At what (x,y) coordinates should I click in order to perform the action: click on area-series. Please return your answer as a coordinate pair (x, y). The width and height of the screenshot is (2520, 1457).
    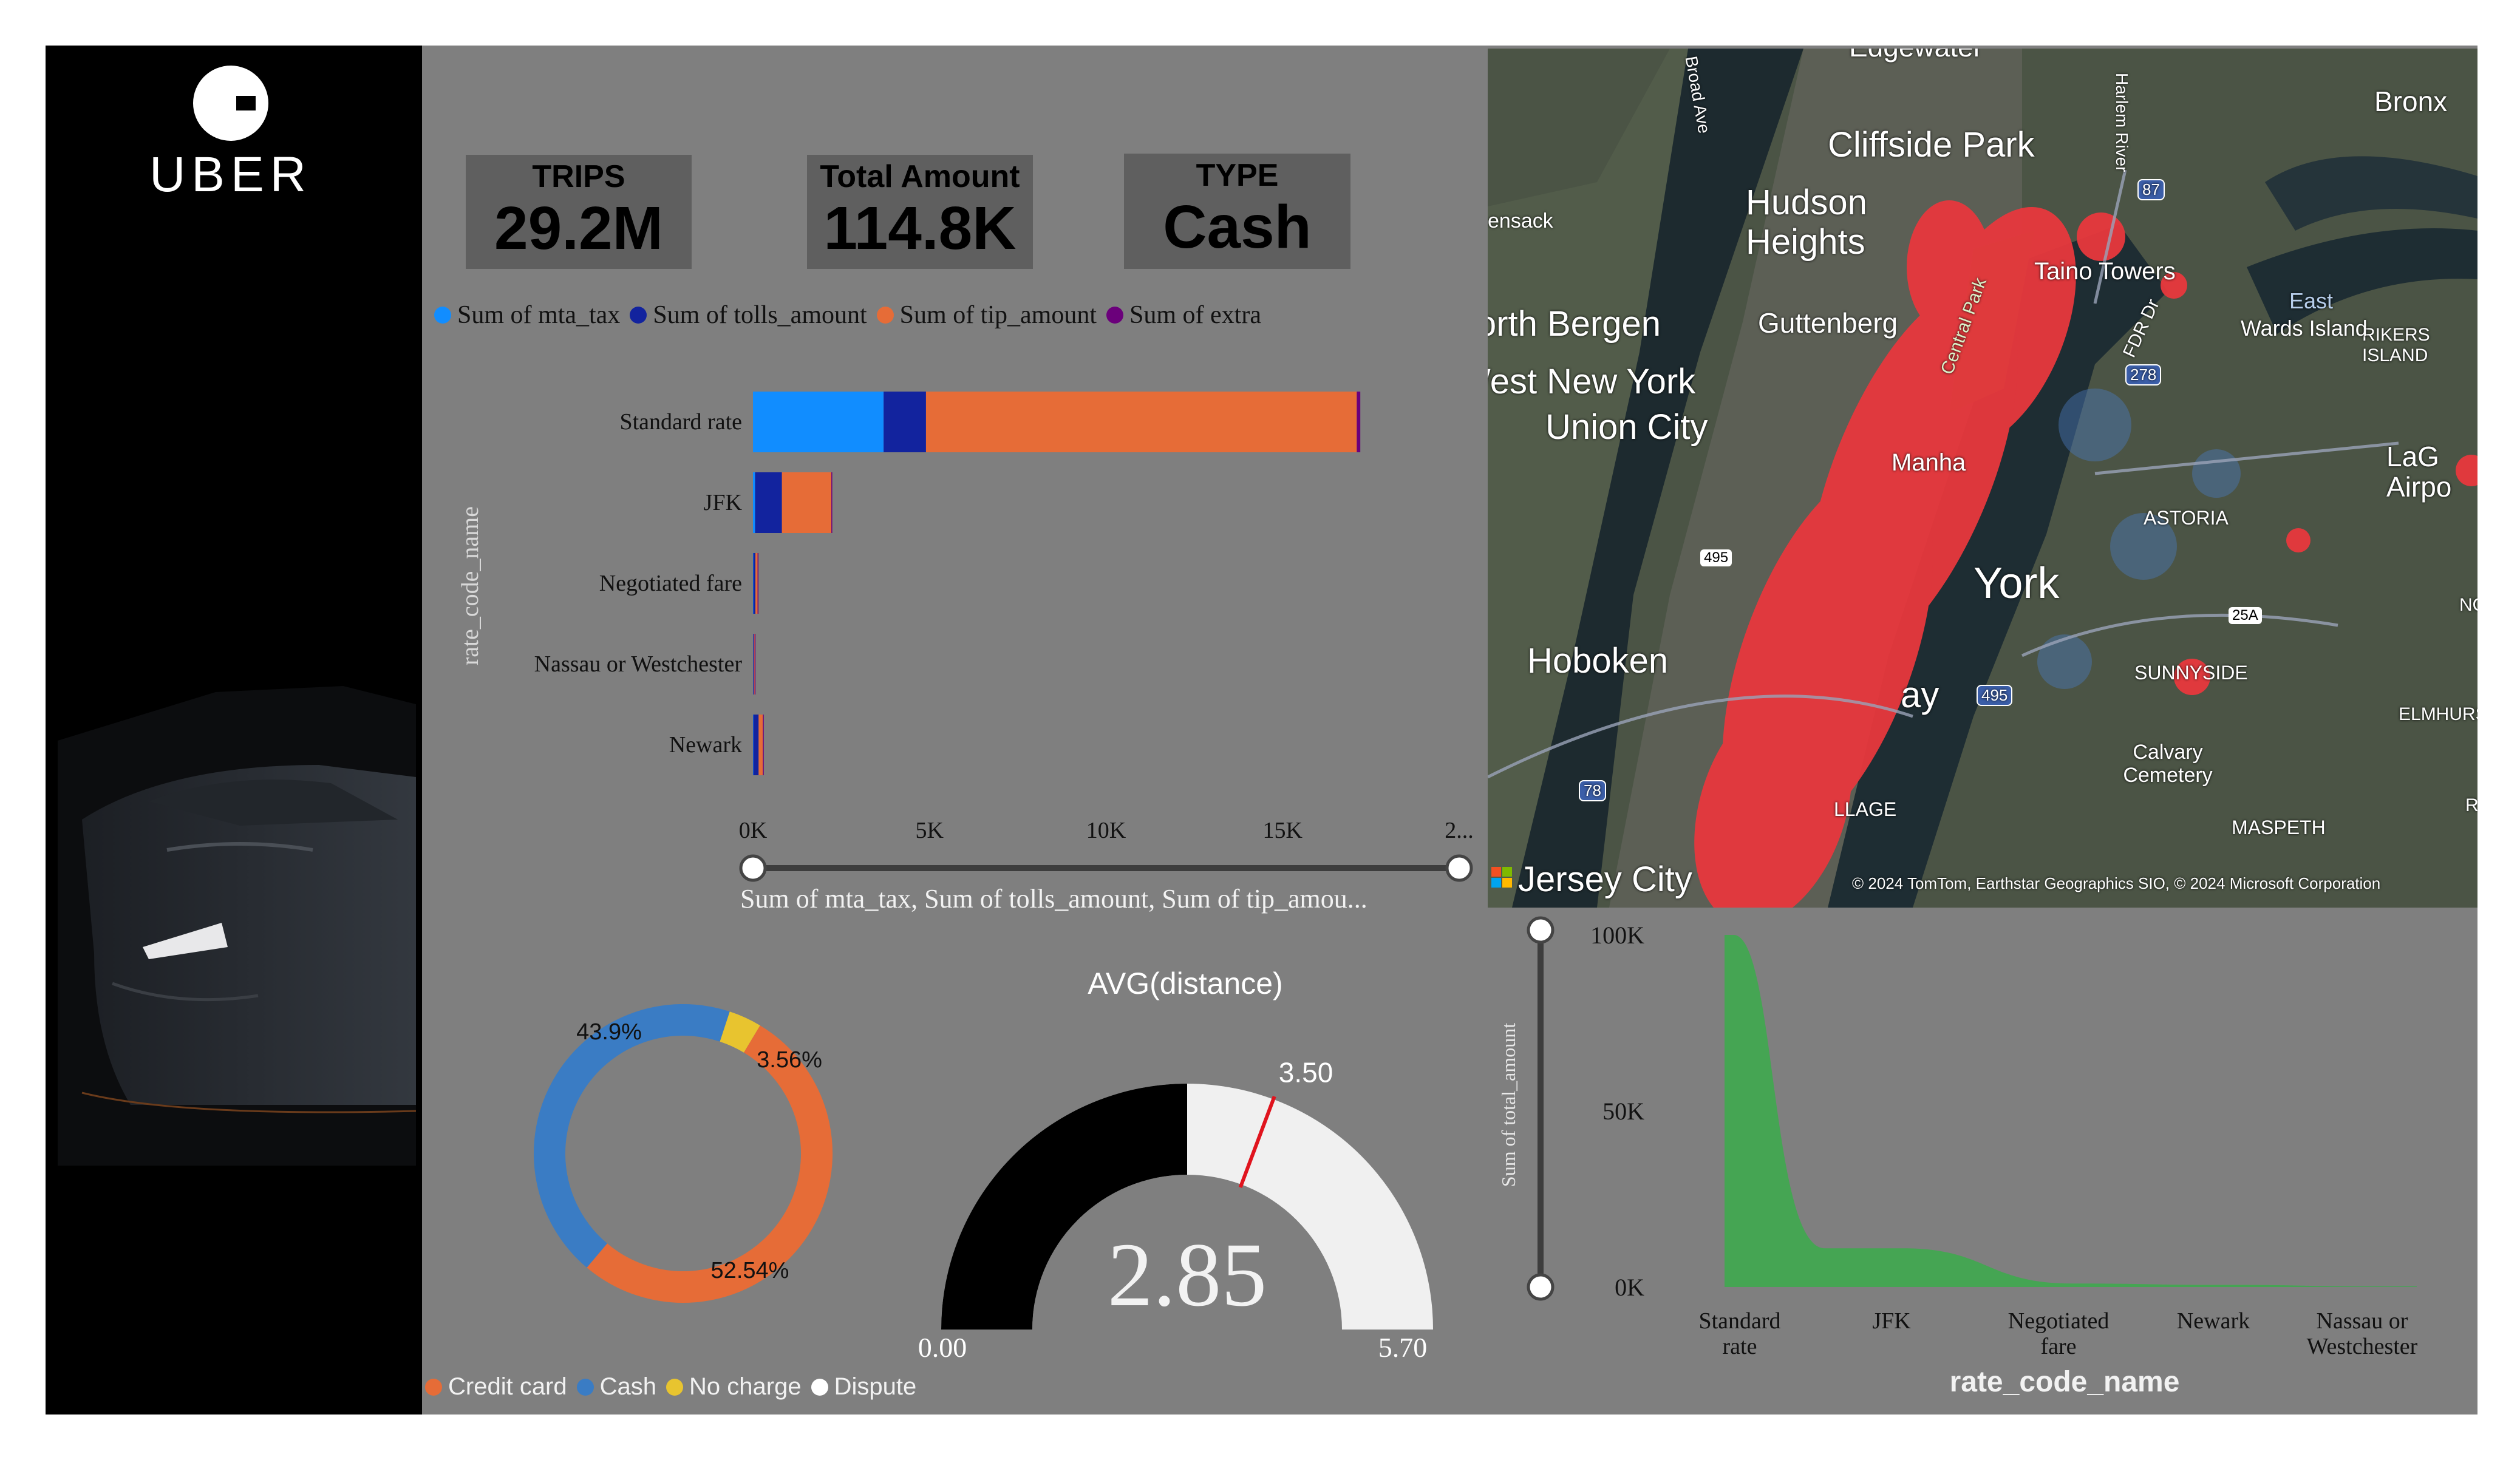
    Looking at the image, I should click on (2071, 1111).